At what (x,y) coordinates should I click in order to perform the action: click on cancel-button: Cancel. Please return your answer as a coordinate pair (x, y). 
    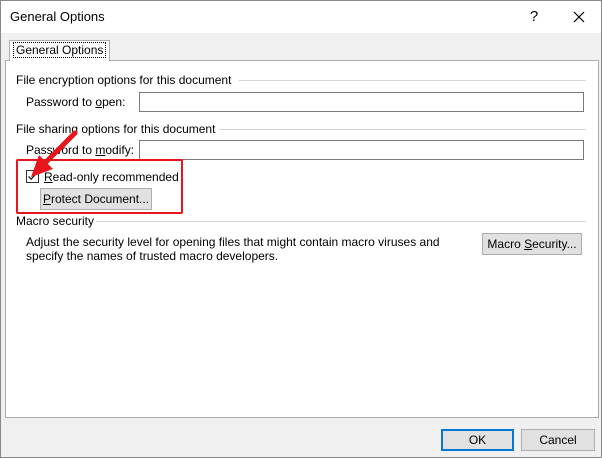
    Looking at the image, I should click on (558, 440).